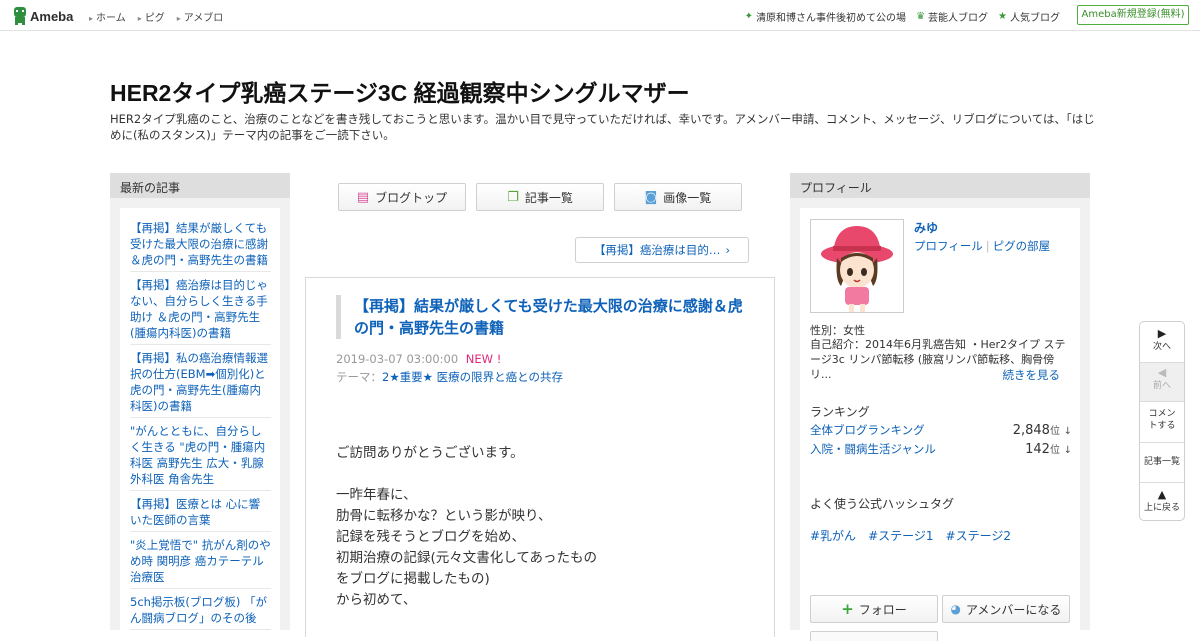  What do you see at coordinates (1162, 462) in the screenshot?
I see `article-list-side-button: 記事一覧` at bounding box center [1162, 462].